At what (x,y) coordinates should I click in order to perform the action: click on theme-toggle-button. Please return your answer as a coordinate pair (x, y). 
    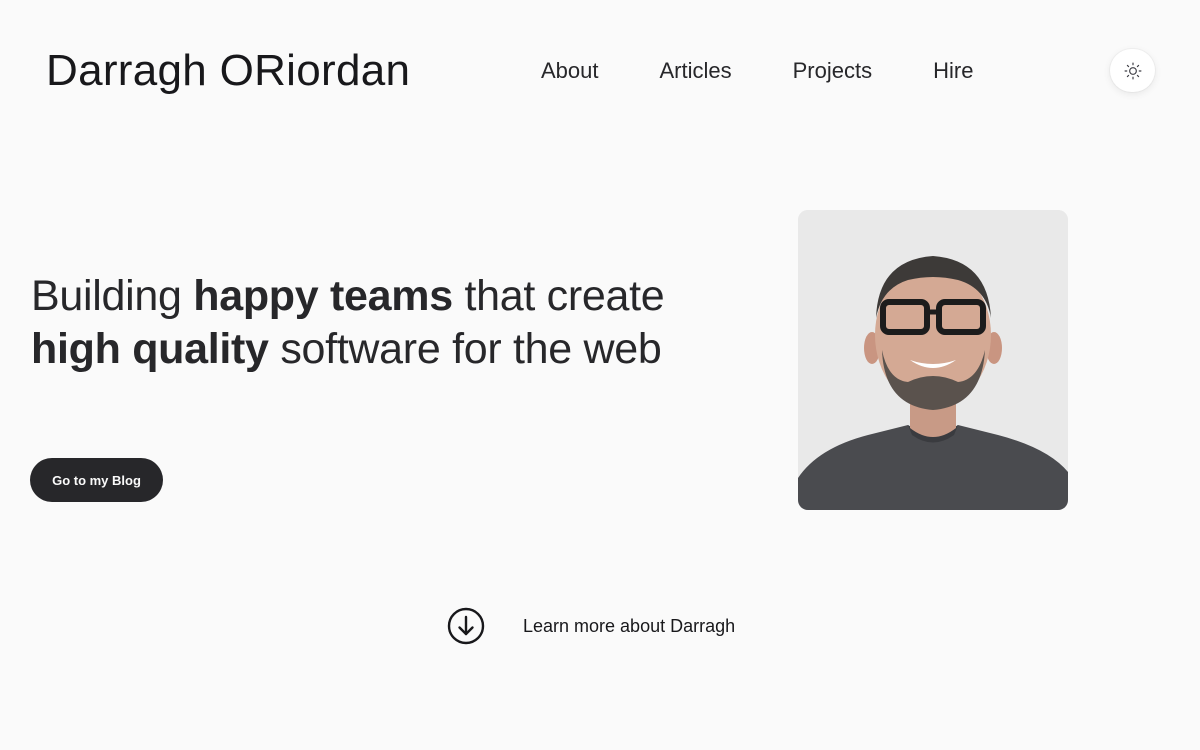
    Looking at the image, I should click on (1132, 70).